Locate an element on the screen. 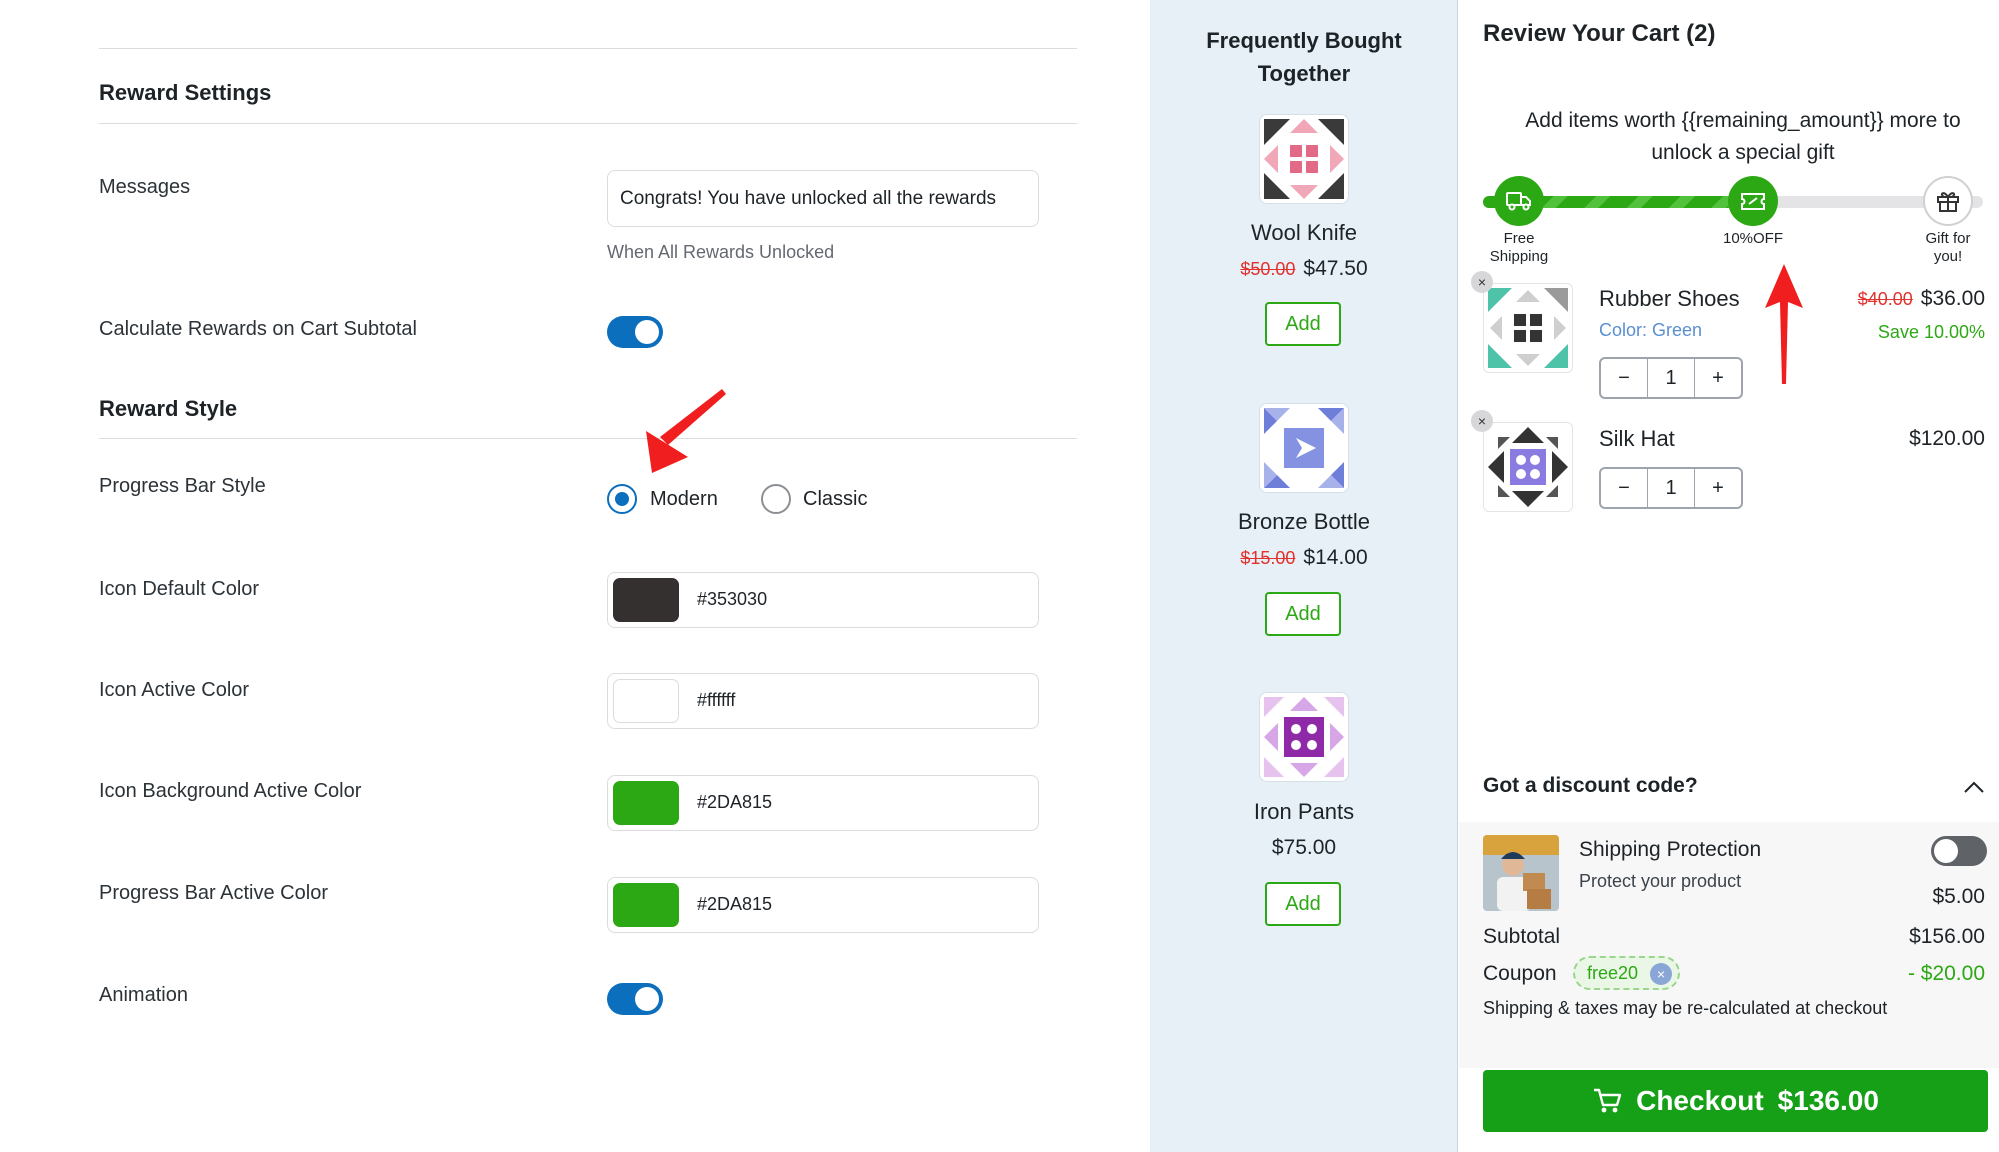 The image size is (1999, 1152). checkout-button: Checkout $136.00 is located at coordinates (1735, 1101).